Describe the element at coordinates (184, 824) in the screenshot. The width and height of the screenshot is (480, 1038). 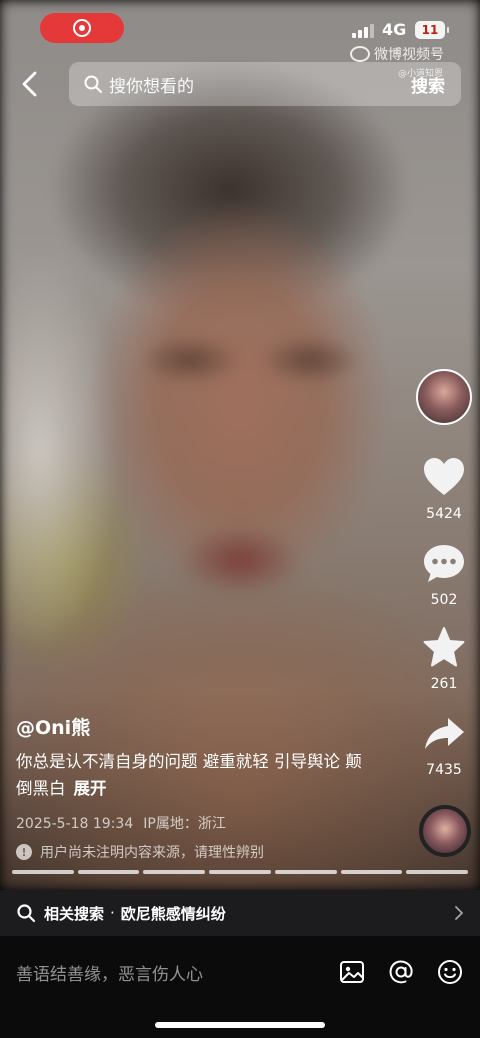
I see `post-location: IP属地：浙江` at that location.